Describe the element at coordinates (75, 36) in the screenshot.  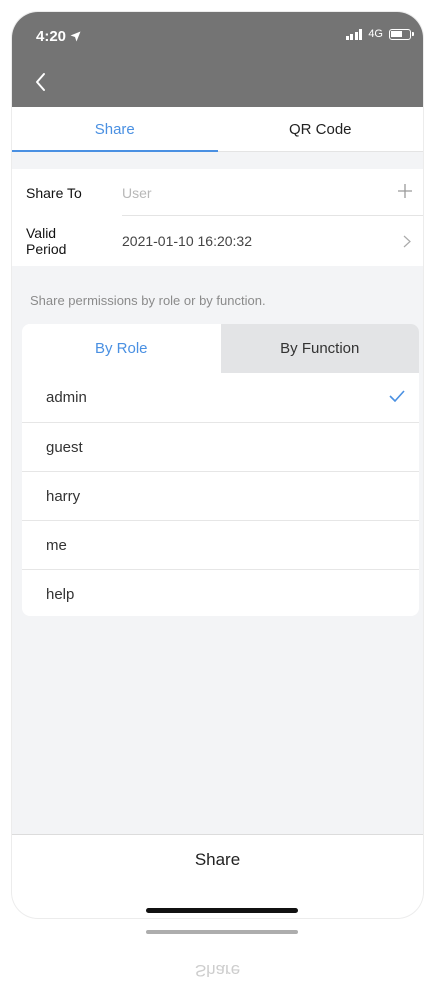
I see `location-arrow-icon` at that location.